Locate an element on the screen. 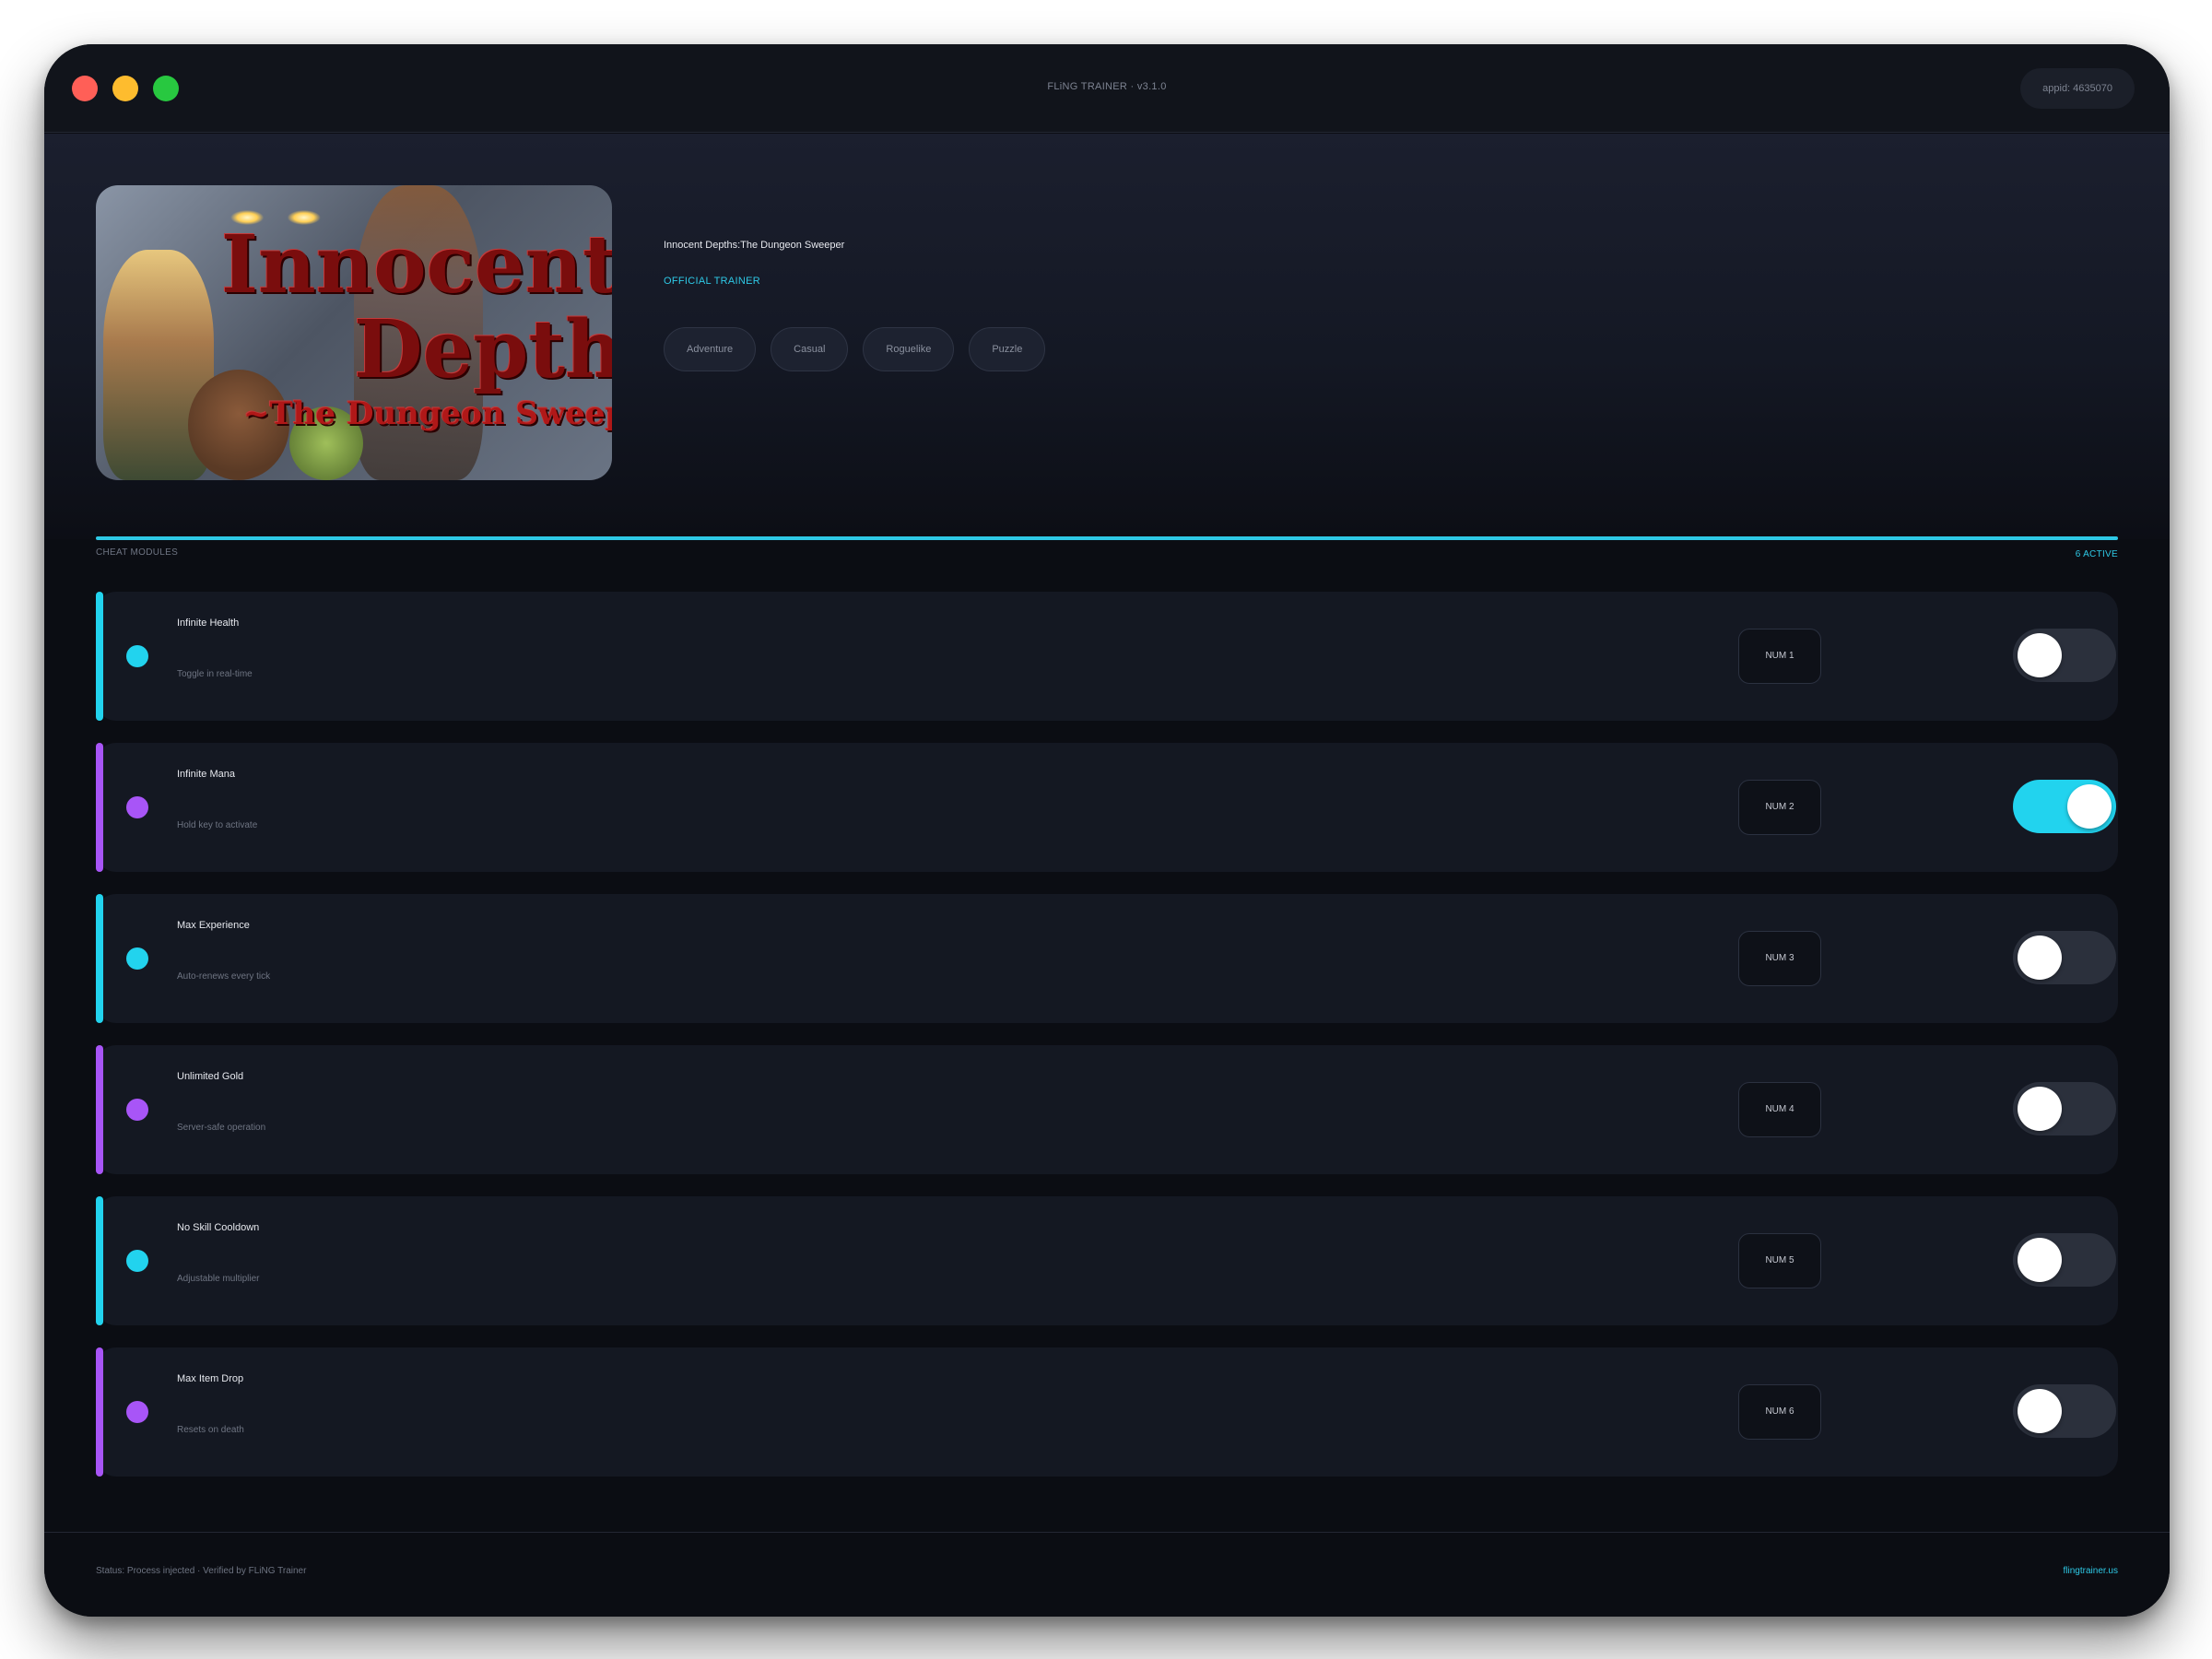 The width and height of the screenshot is (2212, 1659). cheat-row: Max Item Drop Resets on death NUM 6 is located at coordinates (1107, 1412).